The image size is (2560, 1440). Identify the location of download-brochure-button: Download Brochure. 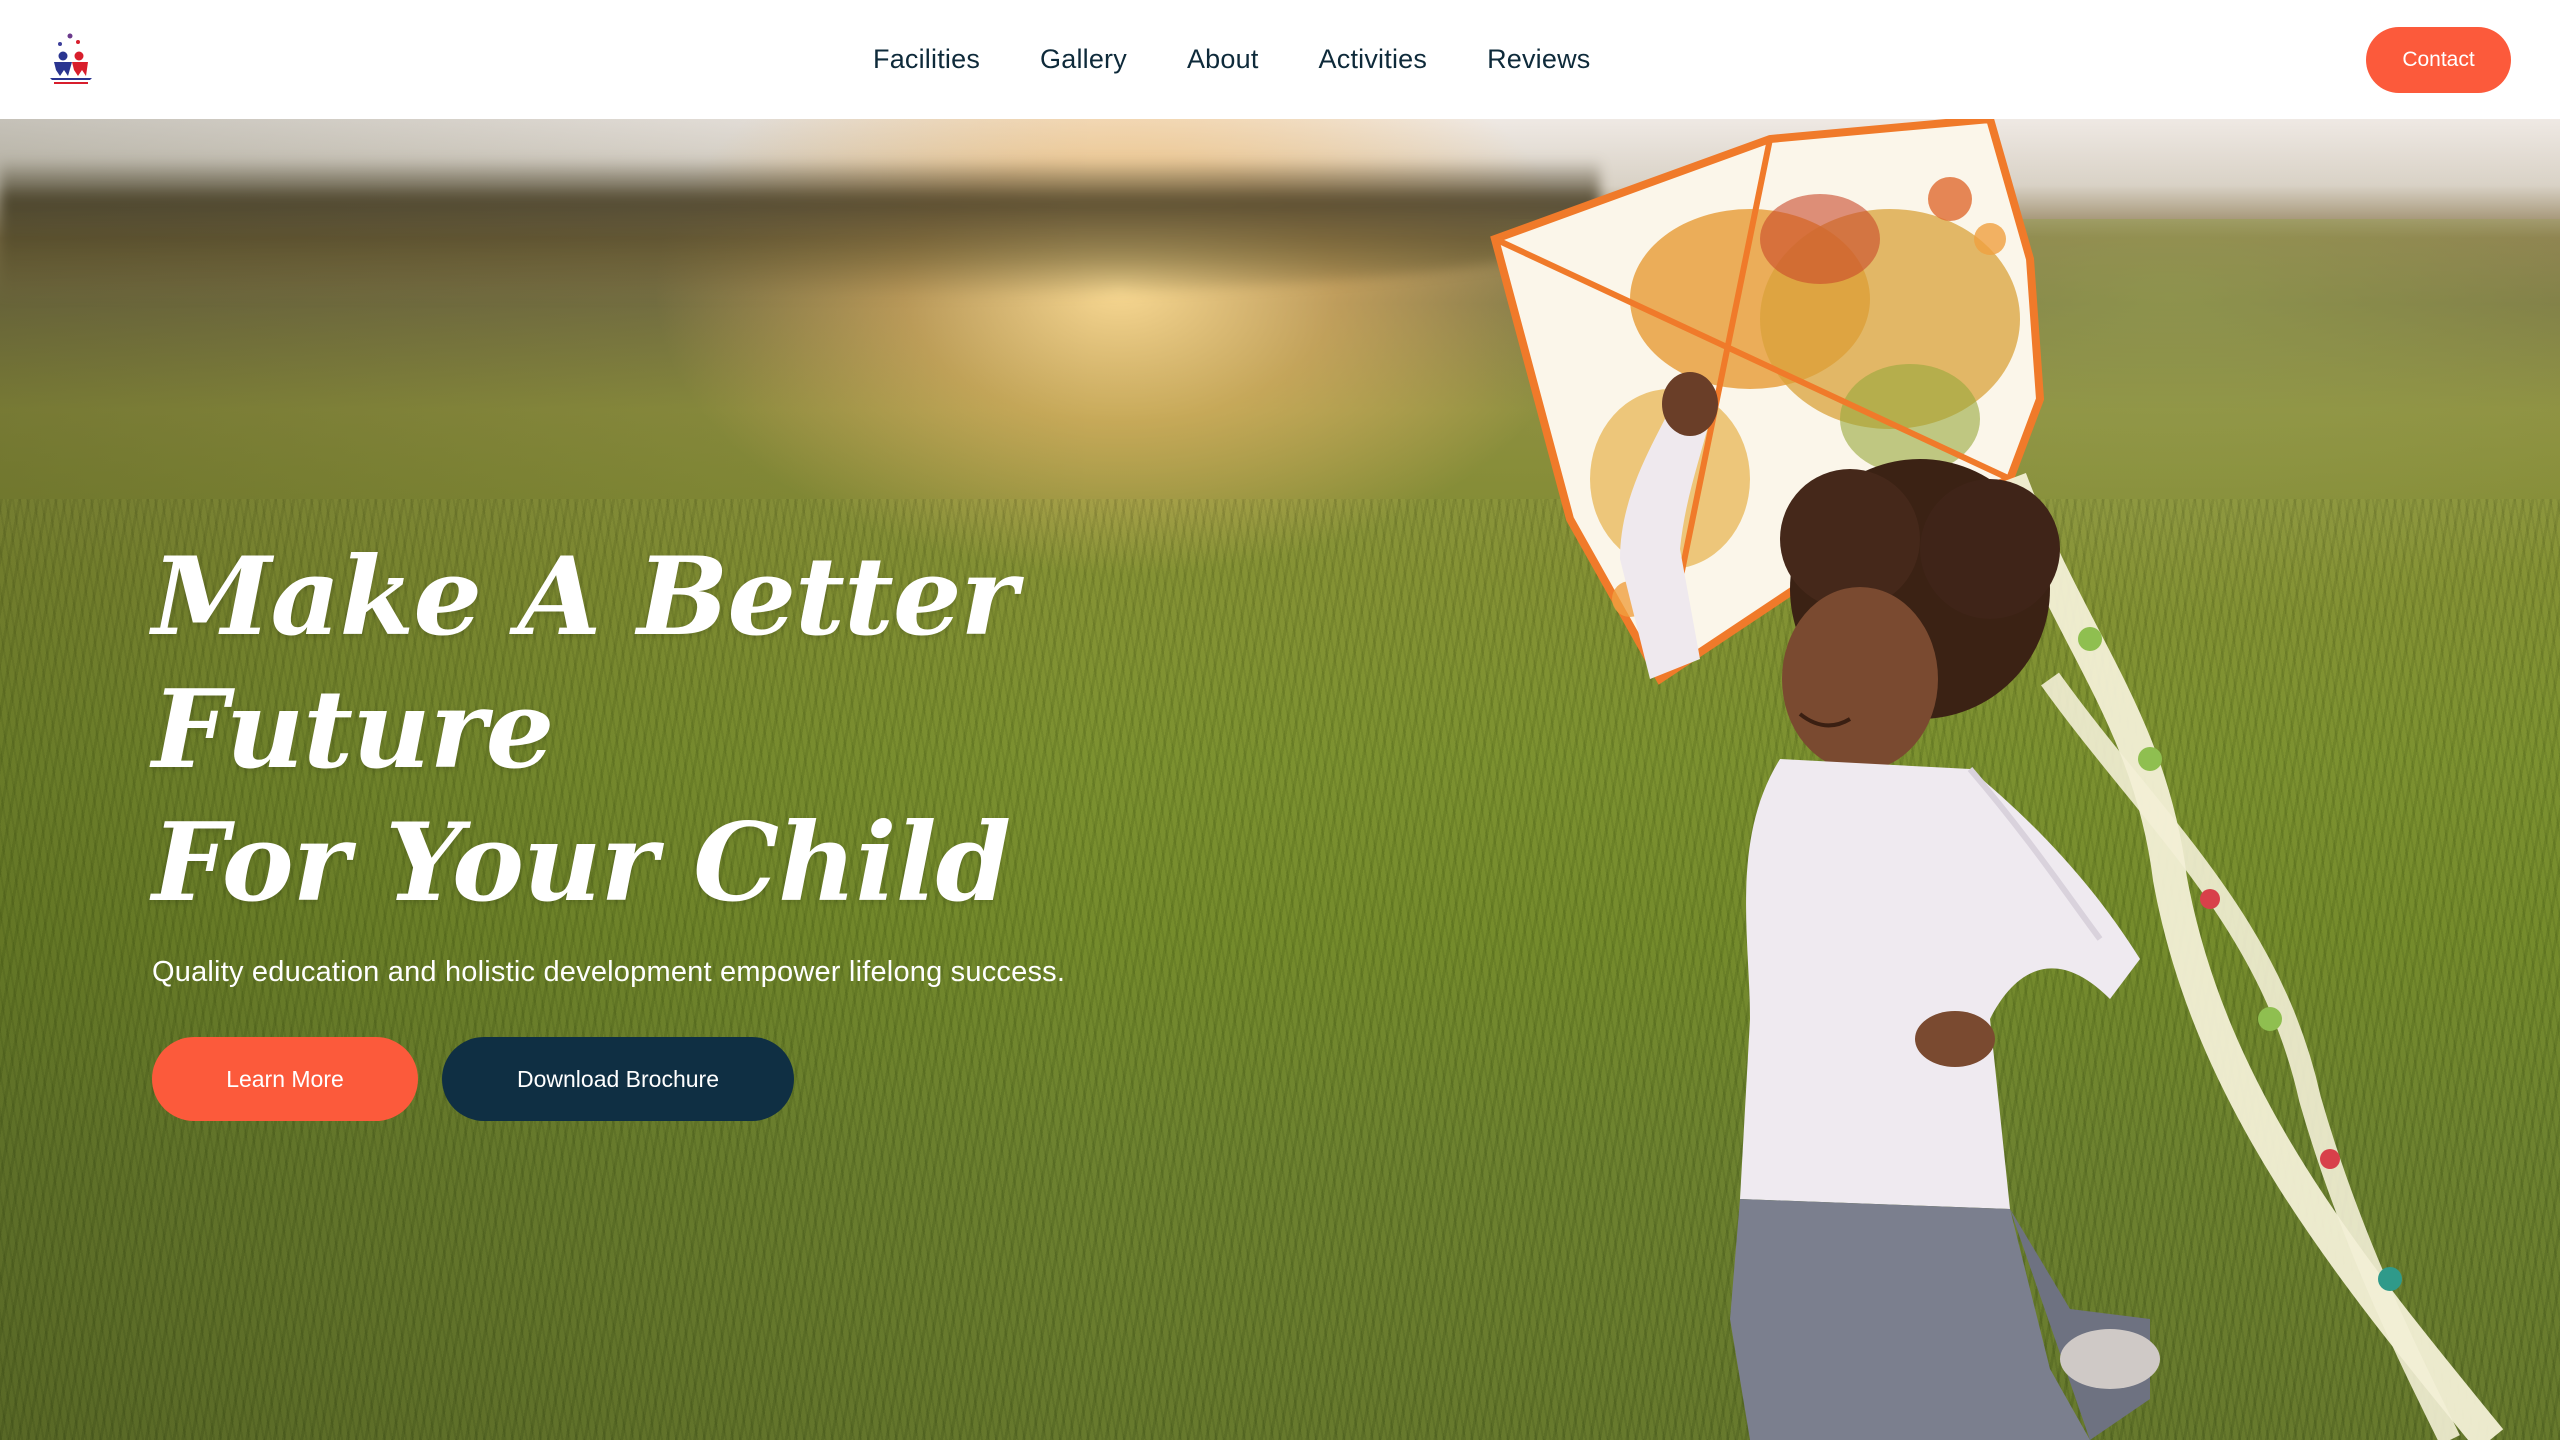
(618, 1079).